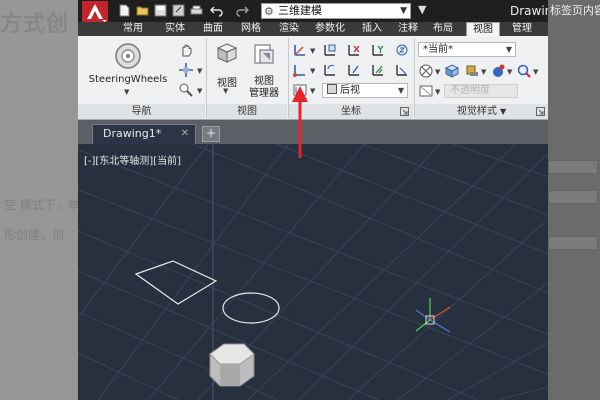  I want to click on ucs-gizmo, so click(433, 315).